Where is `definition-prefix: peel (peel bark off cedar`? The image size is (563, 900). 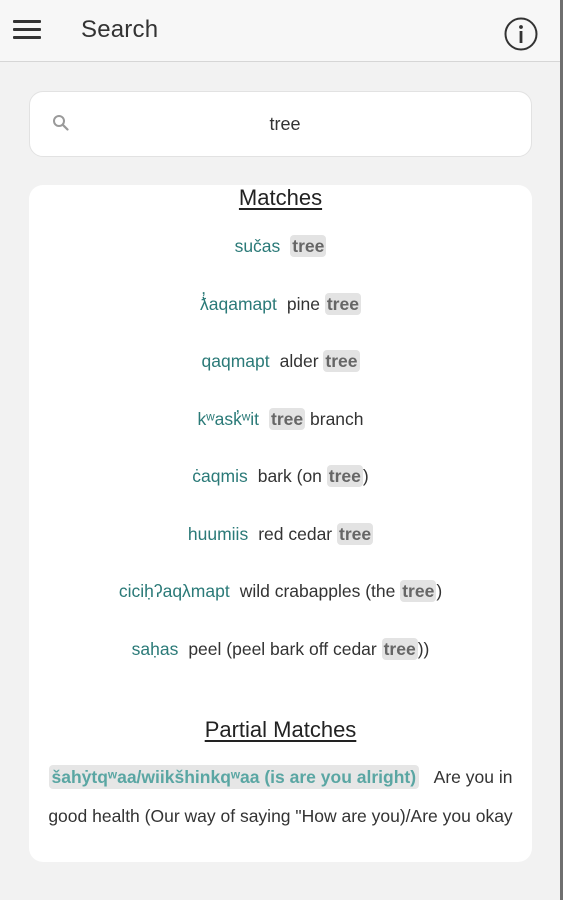 definition-prefix: peel (peel bark off cedar is located at coordinates (285, 648).